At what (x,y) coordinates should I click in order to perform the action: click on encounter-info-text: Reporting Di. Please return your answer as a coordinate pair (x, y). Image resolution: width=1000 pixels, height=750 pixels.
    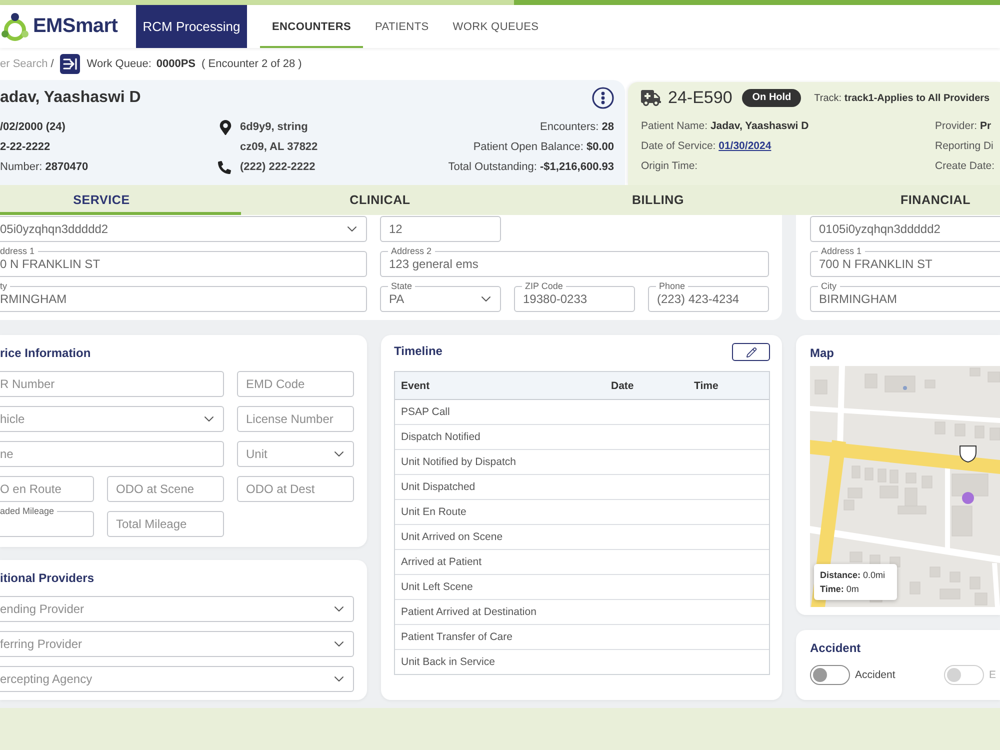
    Looking at the image, I should click on (964, 146).